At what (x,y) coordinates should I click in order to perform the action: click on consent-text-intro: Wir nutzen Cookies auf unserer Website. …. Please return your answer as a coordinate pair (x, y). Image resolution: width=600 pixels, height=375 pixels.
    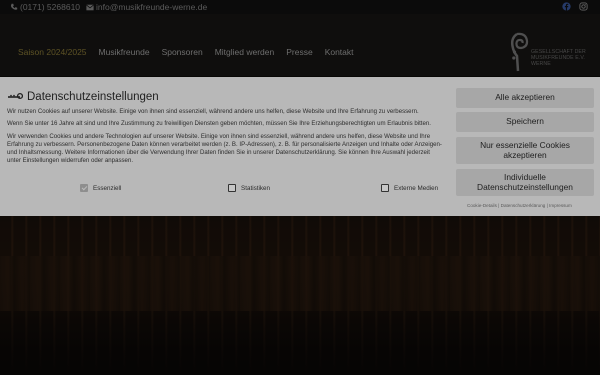
    Looking at the image, I should click on (213, 111).